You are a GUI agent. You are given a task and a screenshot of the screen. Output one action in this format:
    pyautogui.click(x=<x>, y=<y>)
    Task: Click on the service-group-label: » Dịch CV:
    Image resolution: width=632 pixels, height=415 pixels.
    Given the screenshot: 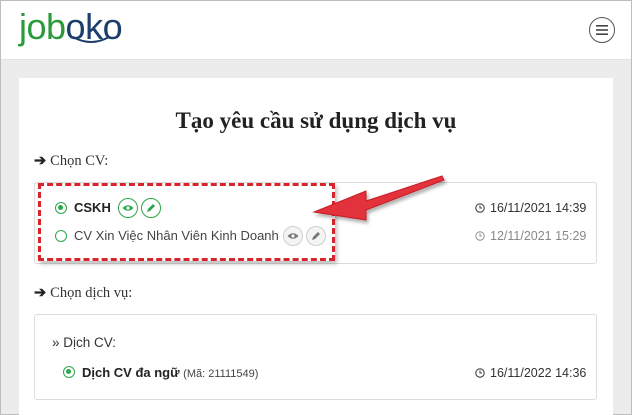 What is the action you would take?
    pyautogui.click(x=84, y=342)
    